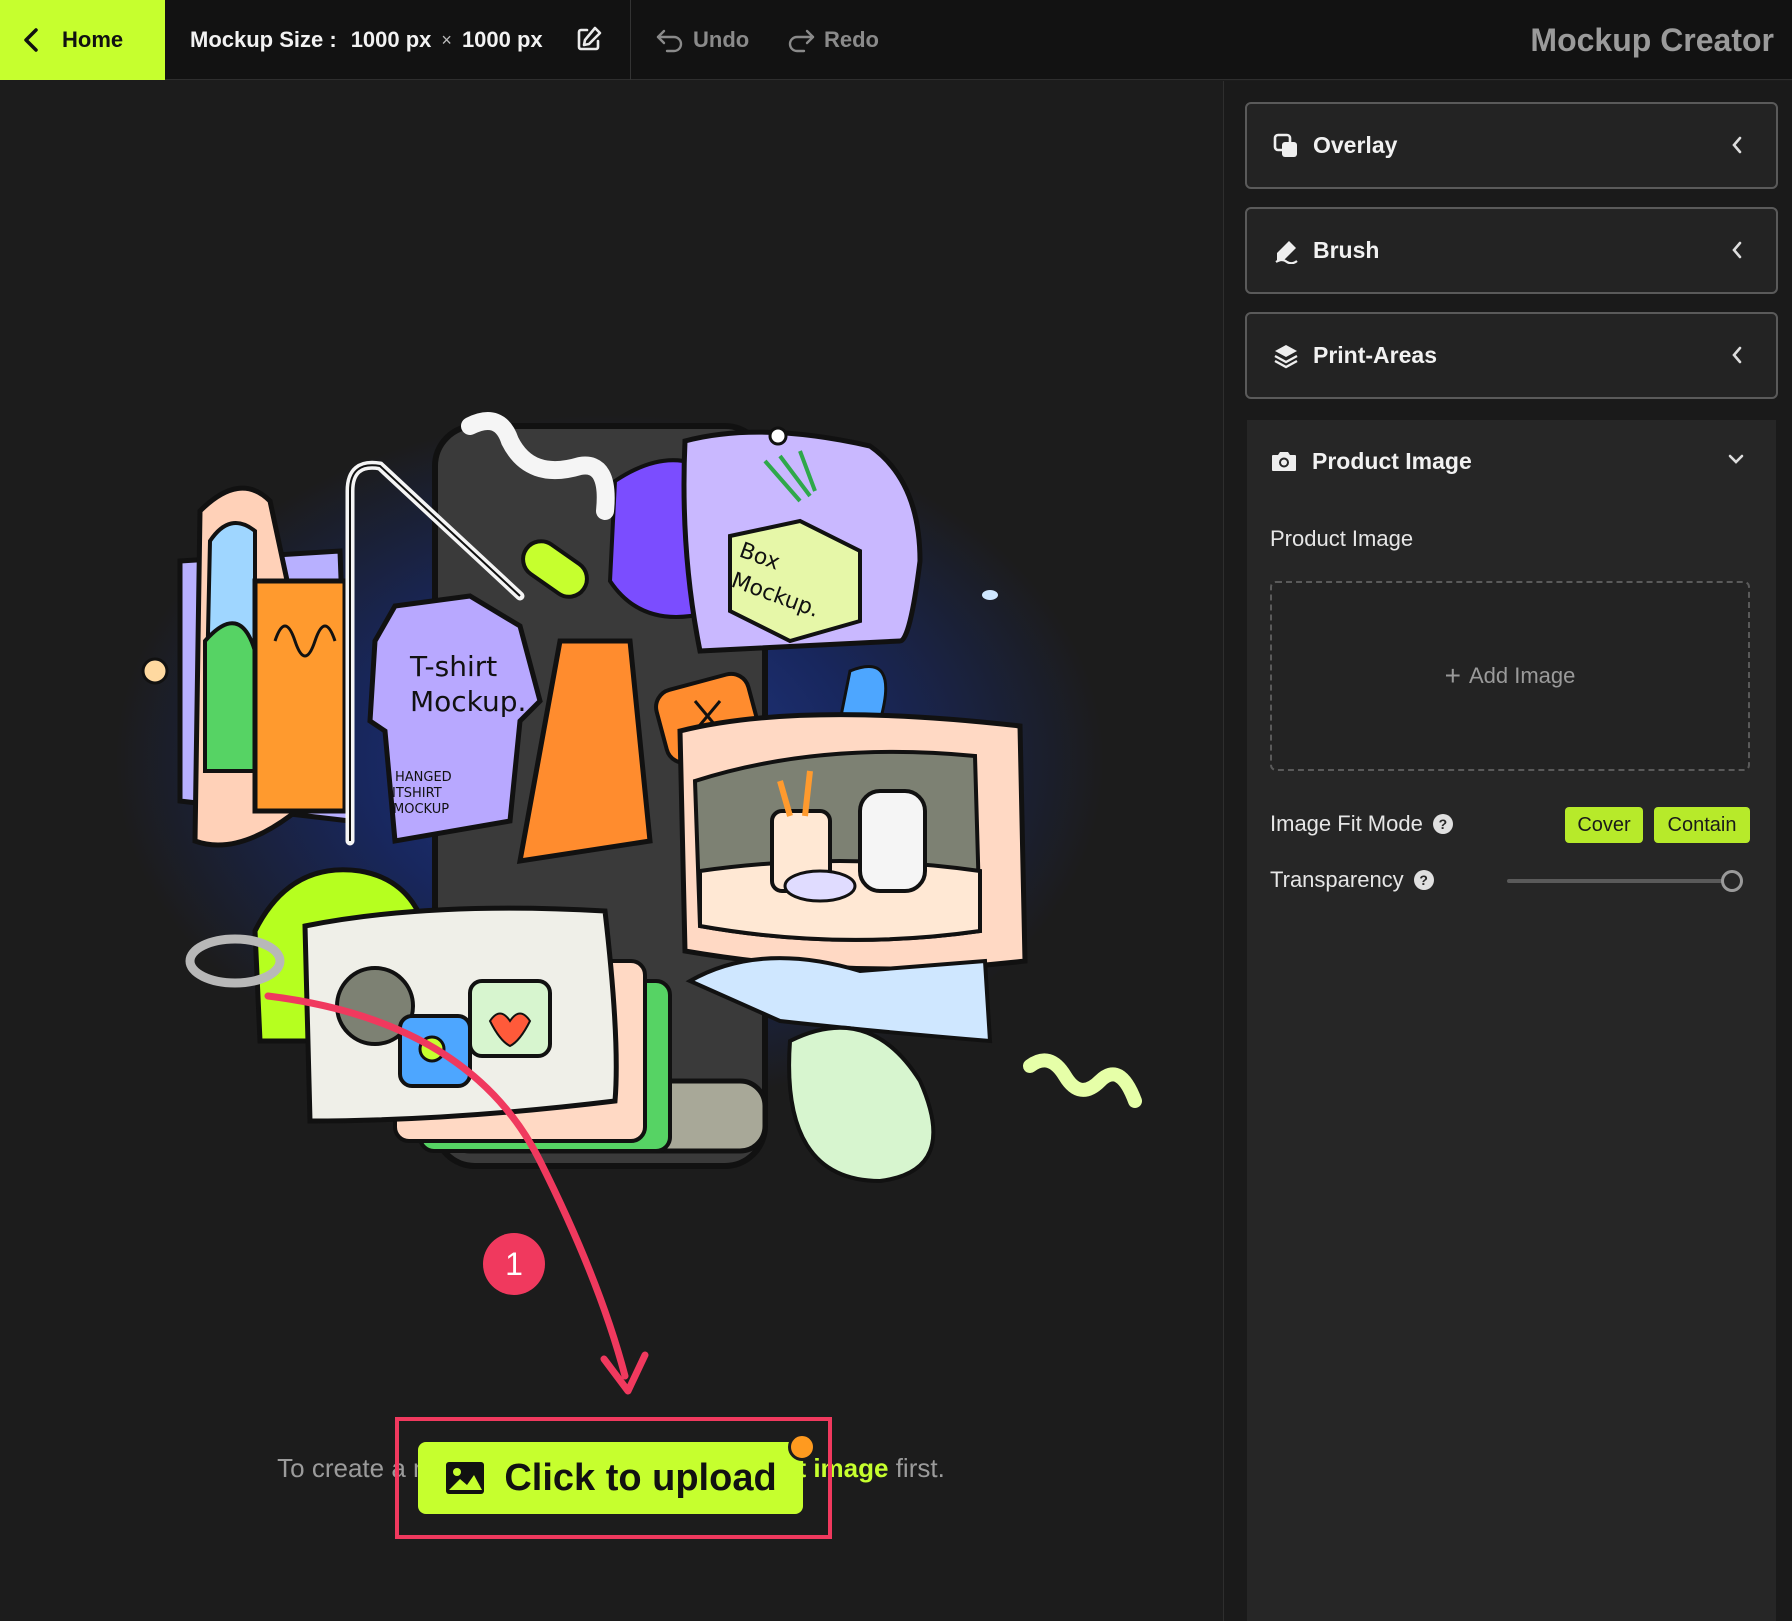 The height and width of the screenshot is (1621, 1792). I want to click on upload-label: Click to upload, so click(640, 1477).